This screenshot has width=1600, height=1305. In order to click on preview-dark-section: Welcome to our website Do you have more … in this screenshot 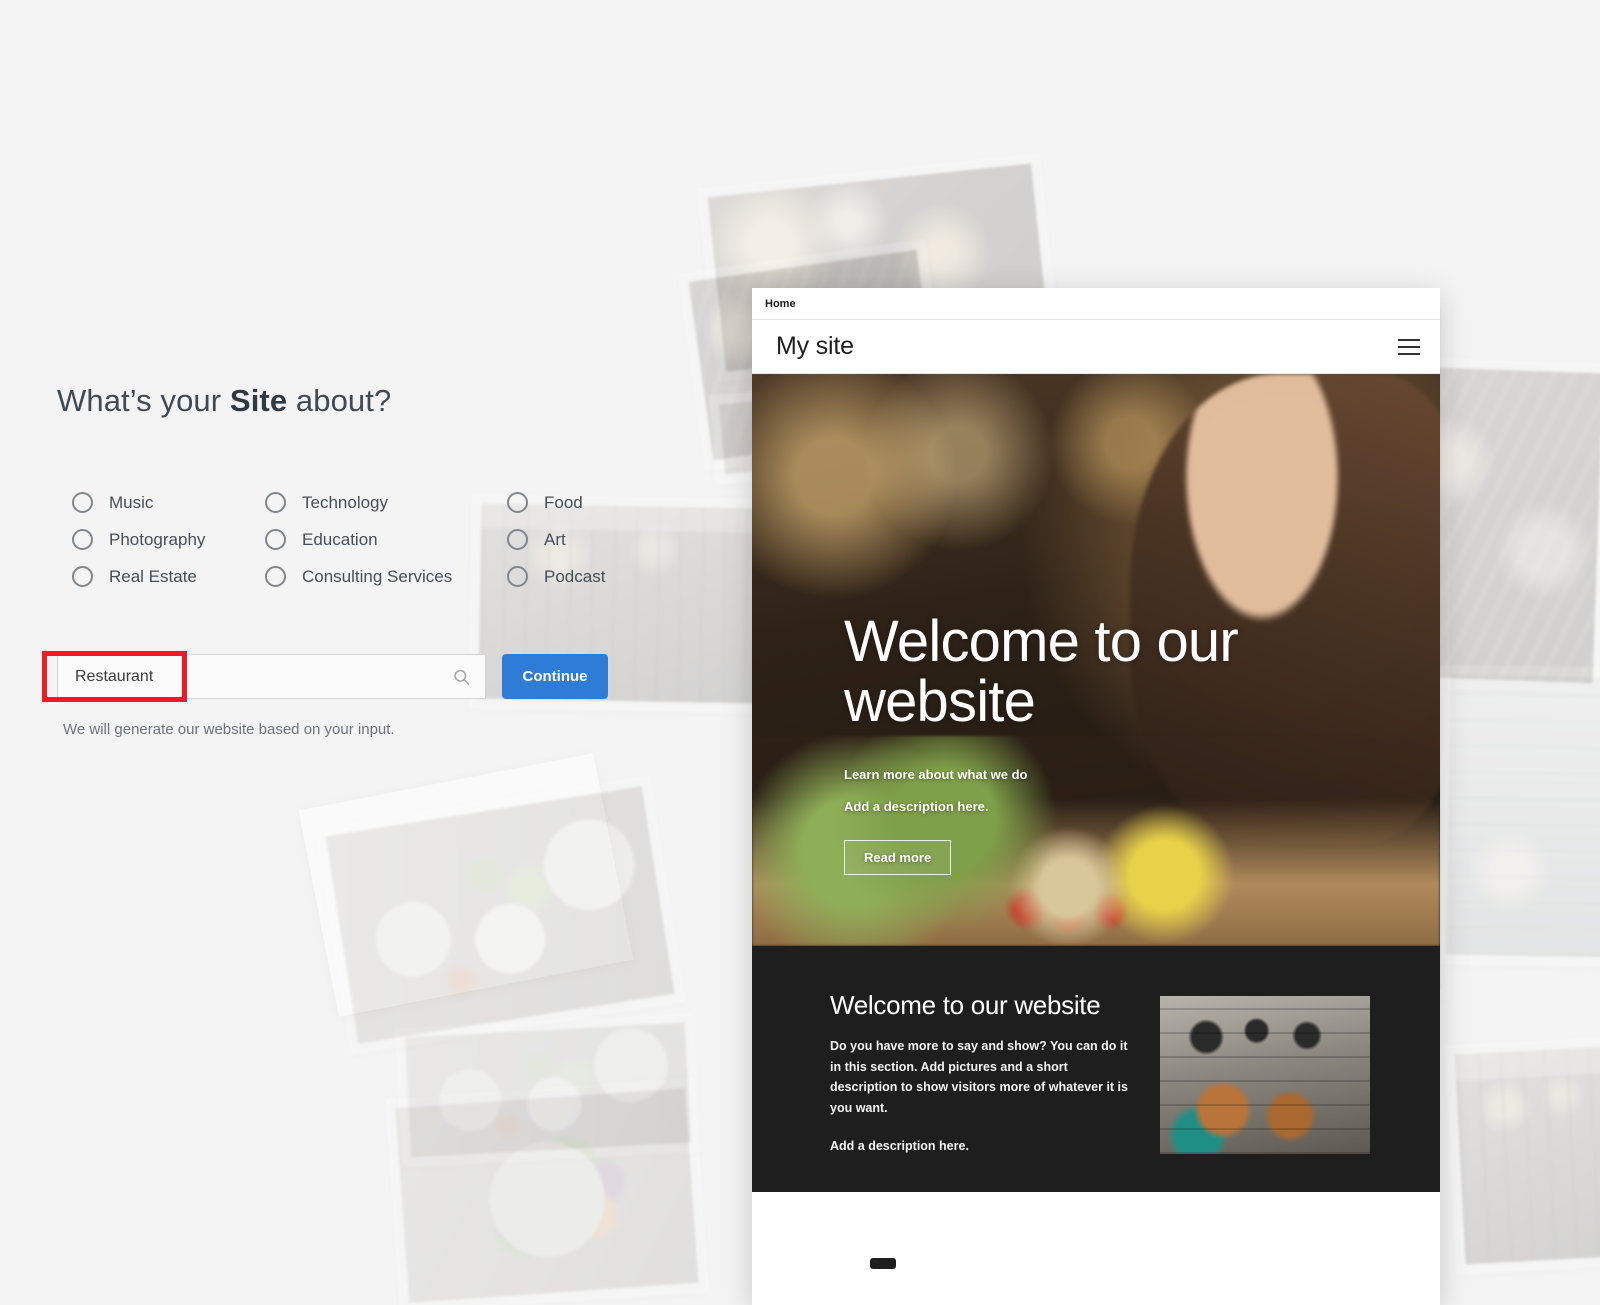, I will do `click(1096, 1069)`.